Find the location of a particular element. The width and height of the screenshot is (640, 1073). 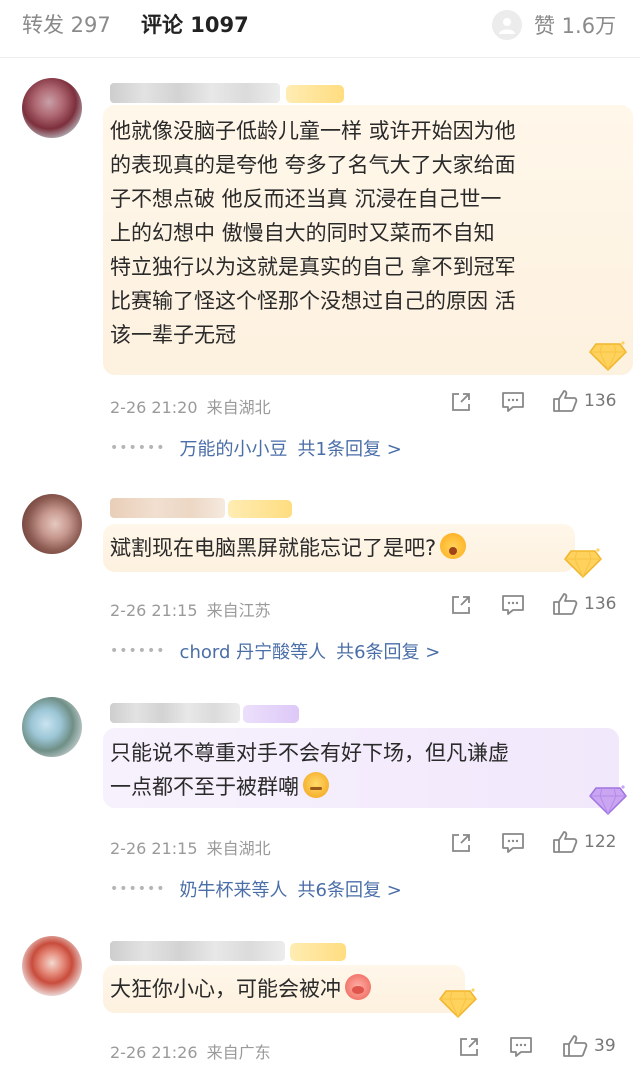

comment-time: 2-26 21:20 is located at coordinates (154, 407).